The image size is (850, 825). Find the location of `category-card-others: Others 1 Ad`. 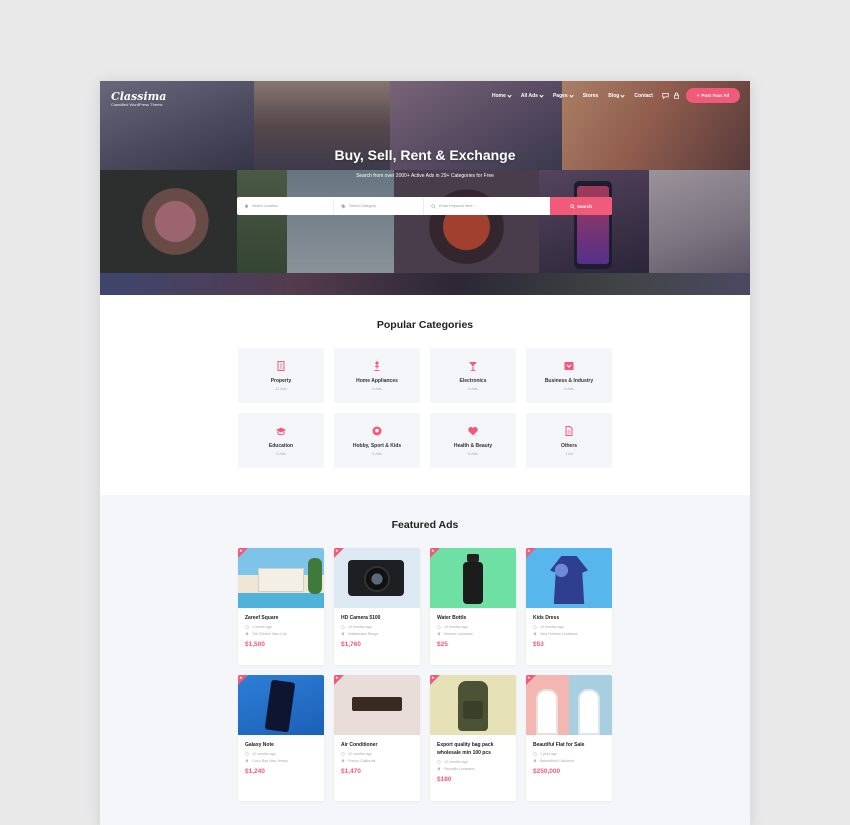

category-card-others: Others 1 Ad is located at coordinates (569, 440).